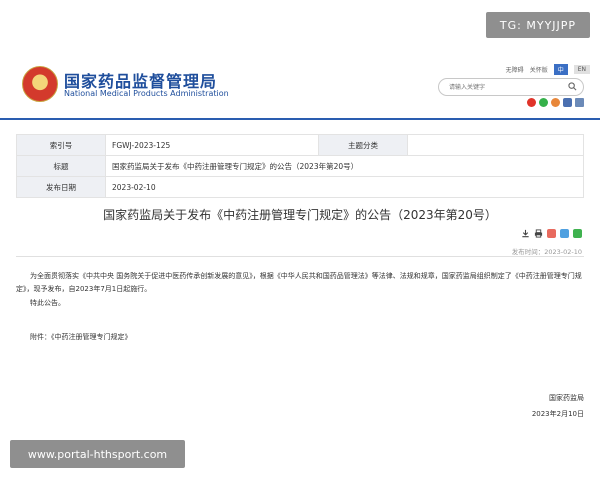  I want to click on content-divider, so click(300, 256).